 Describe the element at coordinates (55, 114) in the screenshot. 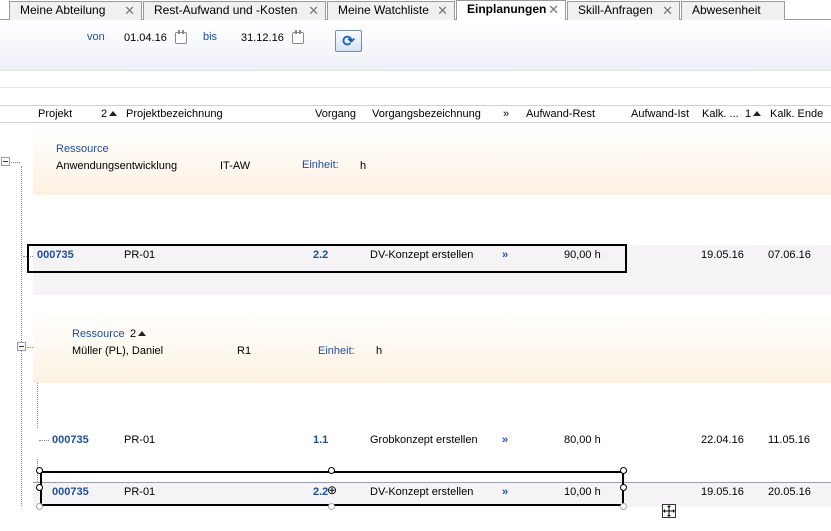

I see `col-projekt: Projekt` at that location.